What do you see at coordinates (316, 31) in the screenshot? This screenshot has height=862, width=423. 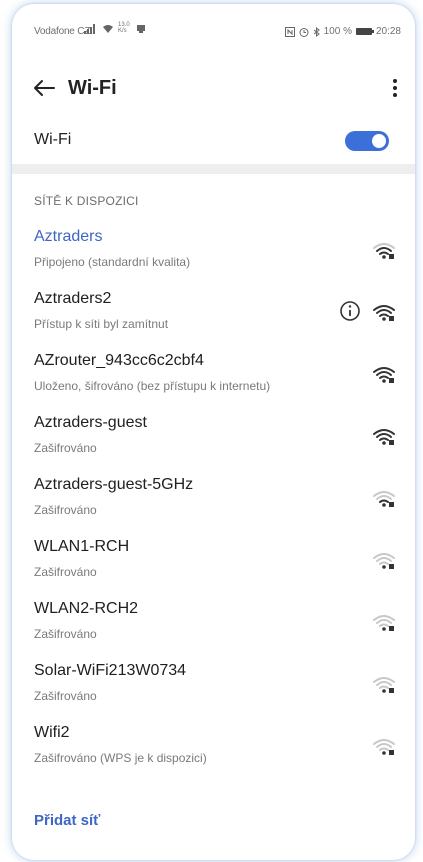 I see `bluetooth-icon` at bounding box center [316, 31].